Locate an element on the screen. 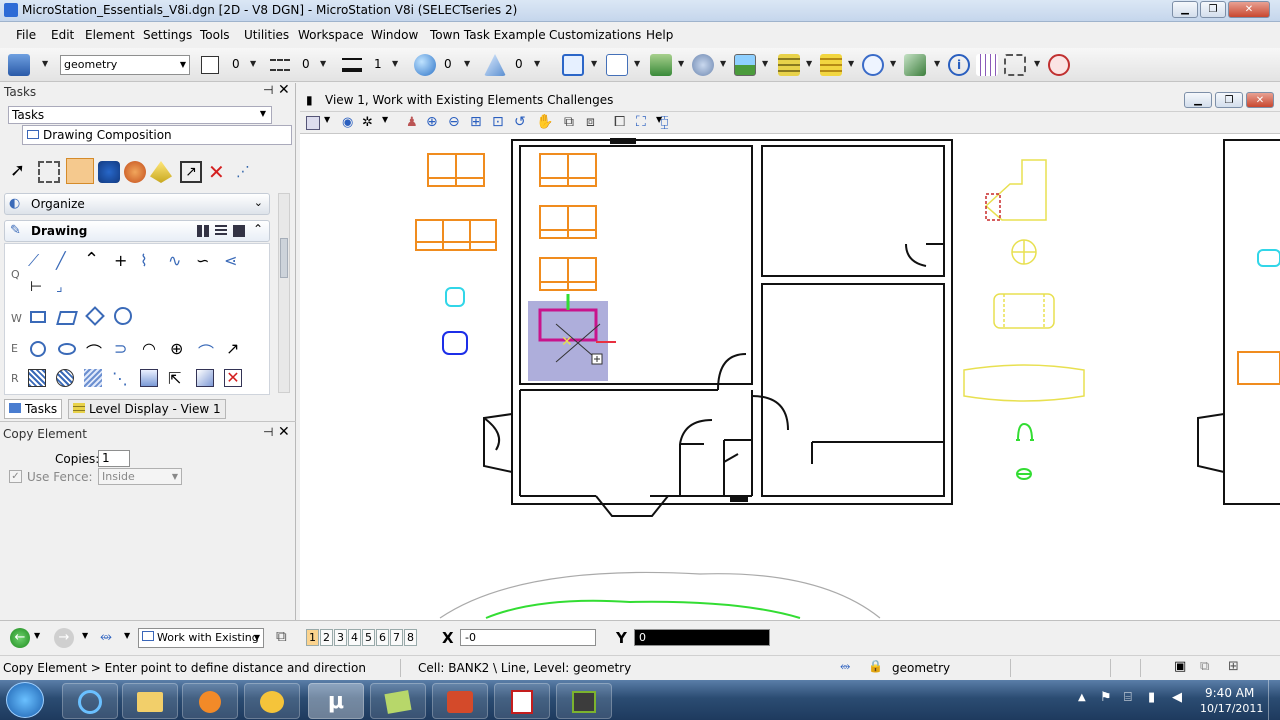 This screenshot has width=1280, height=720. modify-arc-icon: ⊃ is located at coordinates (123, 348).